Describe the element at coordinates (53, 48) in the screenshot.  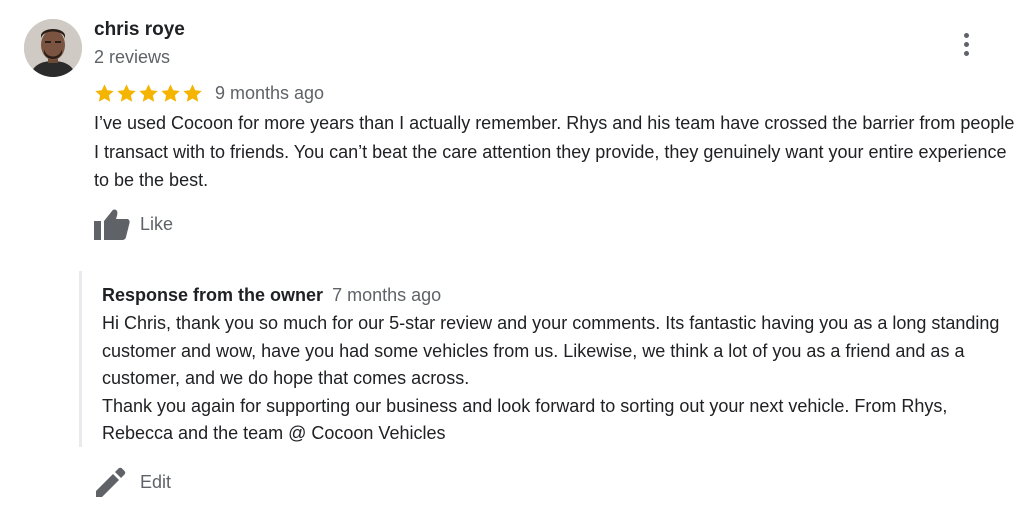
I see `avatar` at that location.